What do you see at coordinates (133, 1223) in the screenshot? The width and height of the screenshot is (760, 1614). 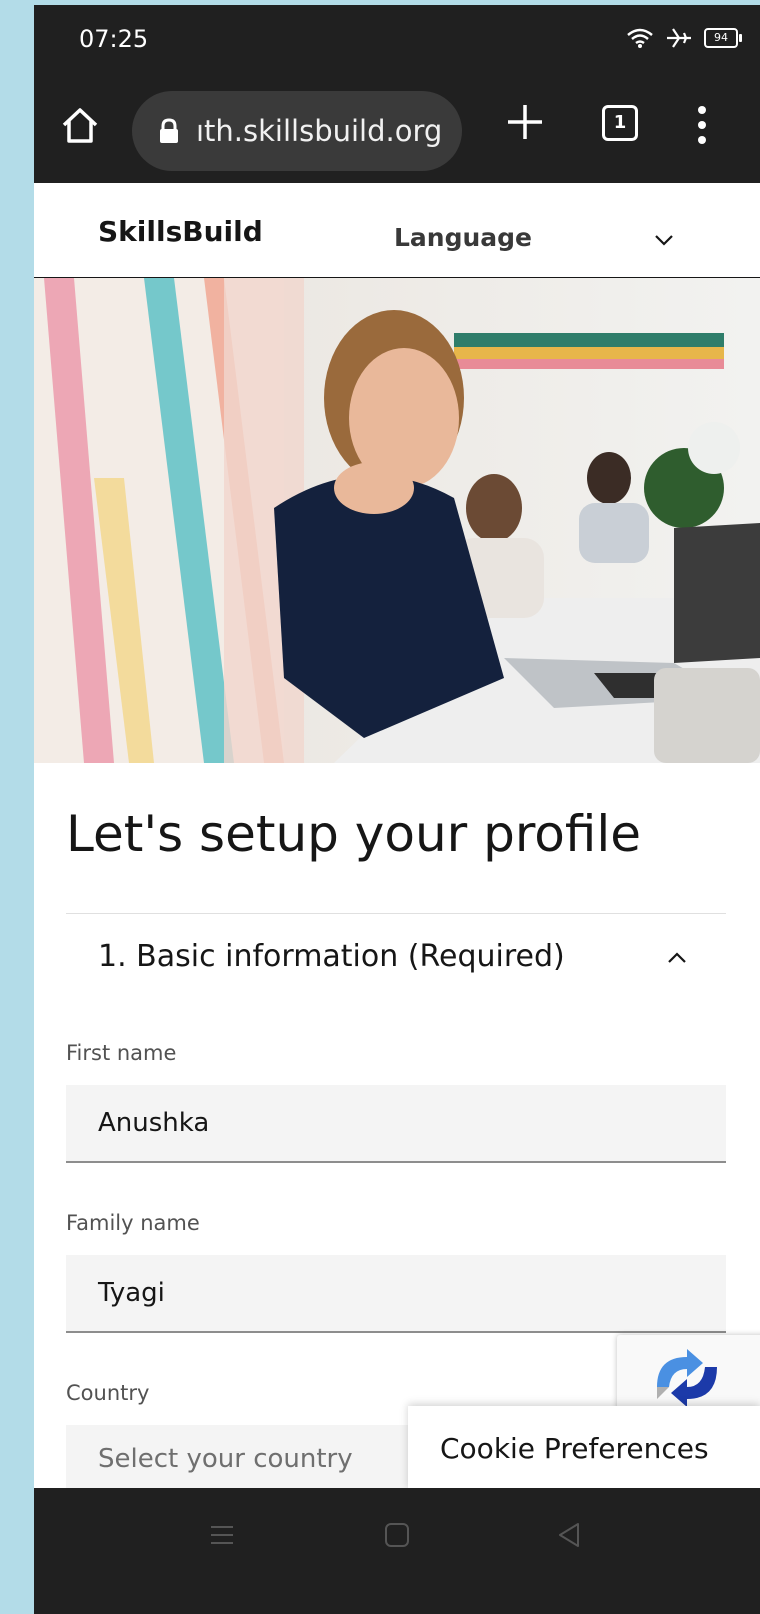 I see `family-name-label: Family name` at bounding box center [133, 1223].